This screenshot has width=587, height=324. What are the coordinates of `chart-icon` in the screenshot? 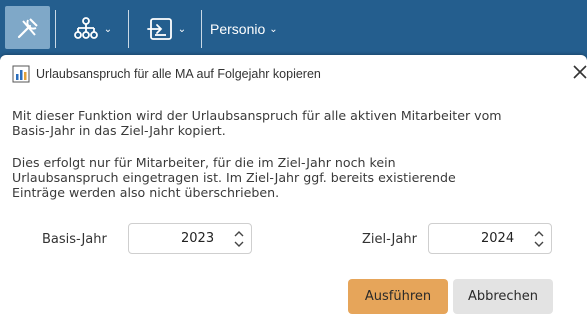 It's located at (21, 74).